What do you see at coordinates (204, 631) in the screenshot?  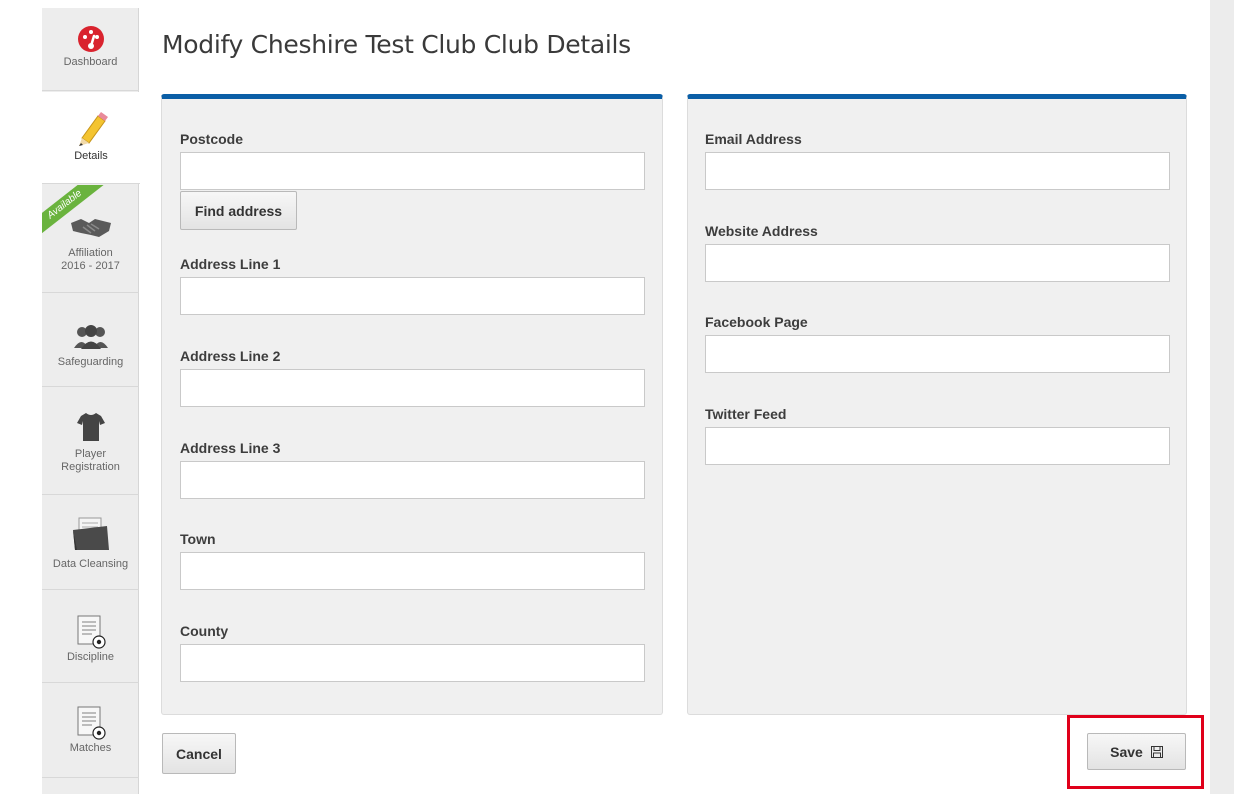 I see `county-label: County` at bounding box center [204, 631].